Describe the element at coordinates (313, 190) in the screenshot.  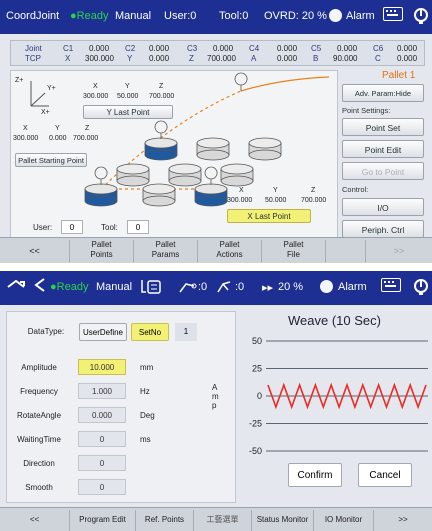
I see `x-last-z-header: Z` at that location.